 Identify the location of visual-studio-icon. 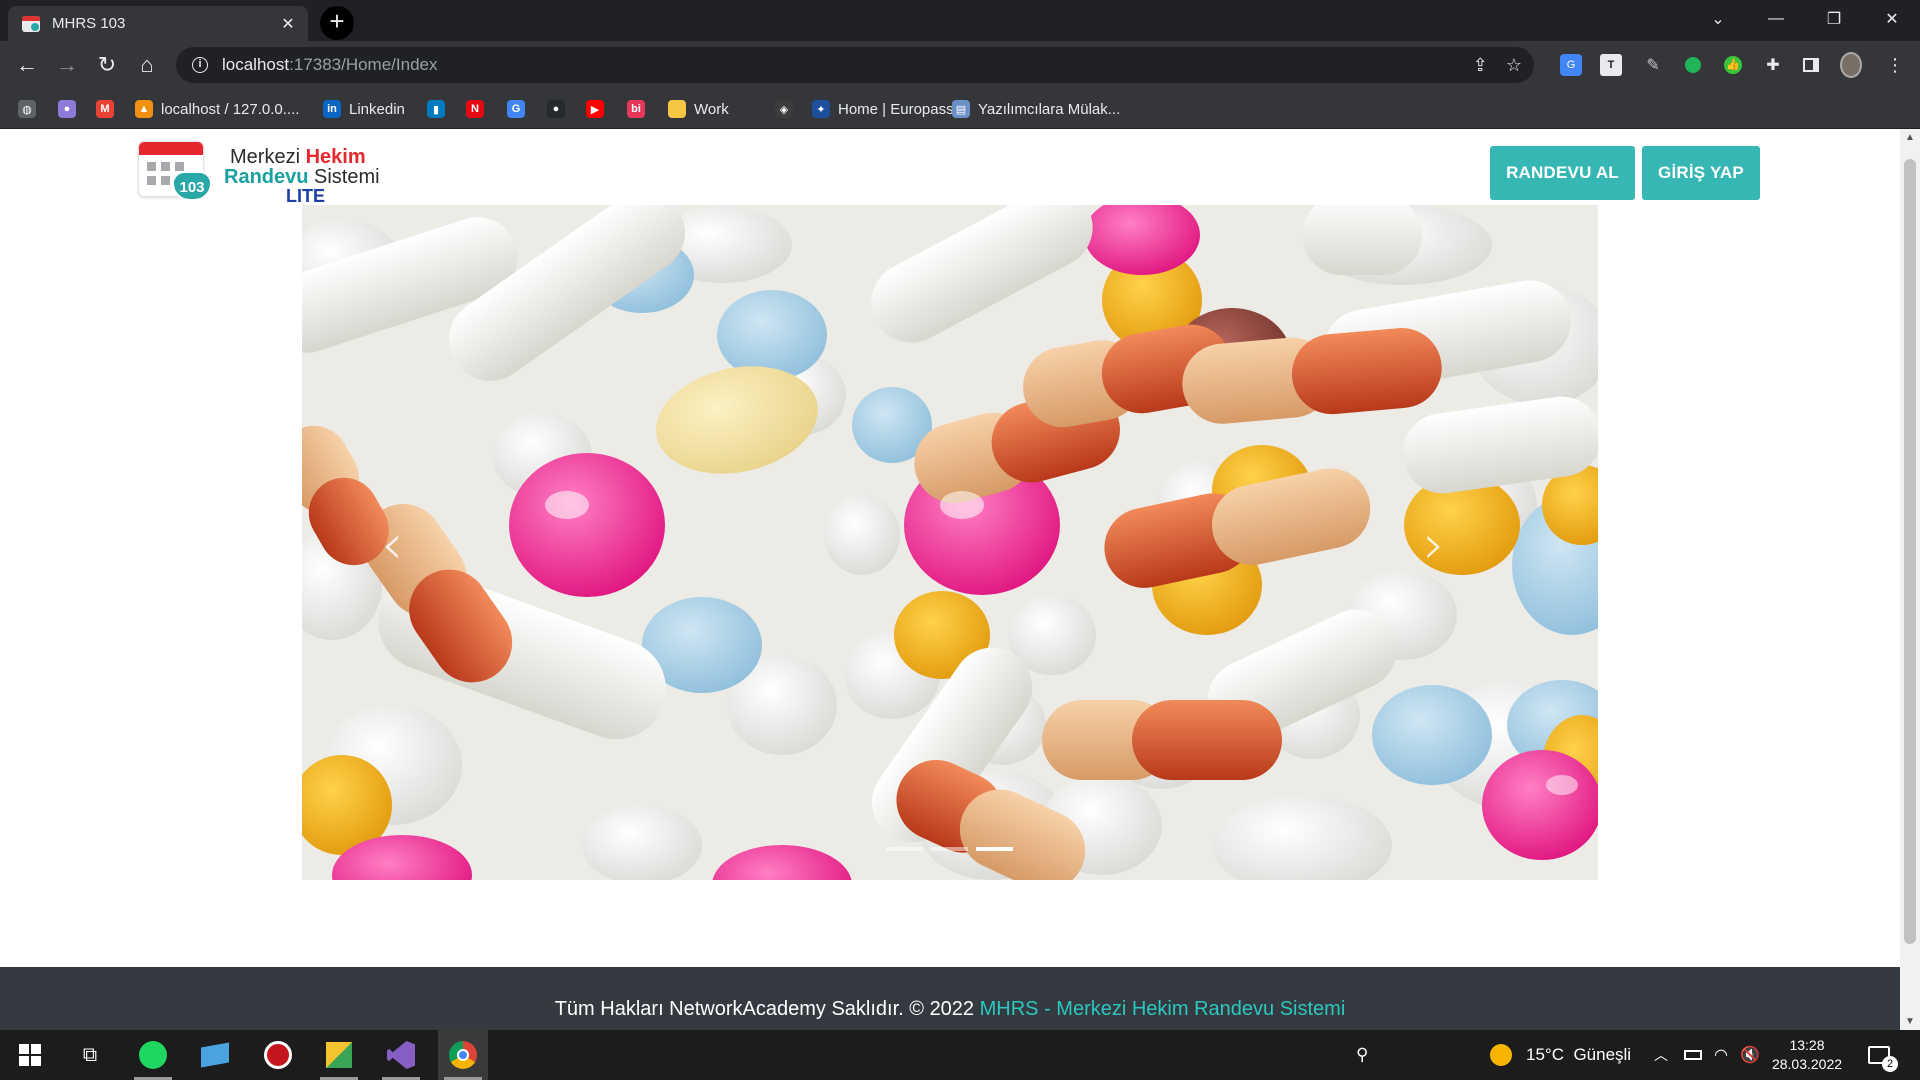
(401, 1055).